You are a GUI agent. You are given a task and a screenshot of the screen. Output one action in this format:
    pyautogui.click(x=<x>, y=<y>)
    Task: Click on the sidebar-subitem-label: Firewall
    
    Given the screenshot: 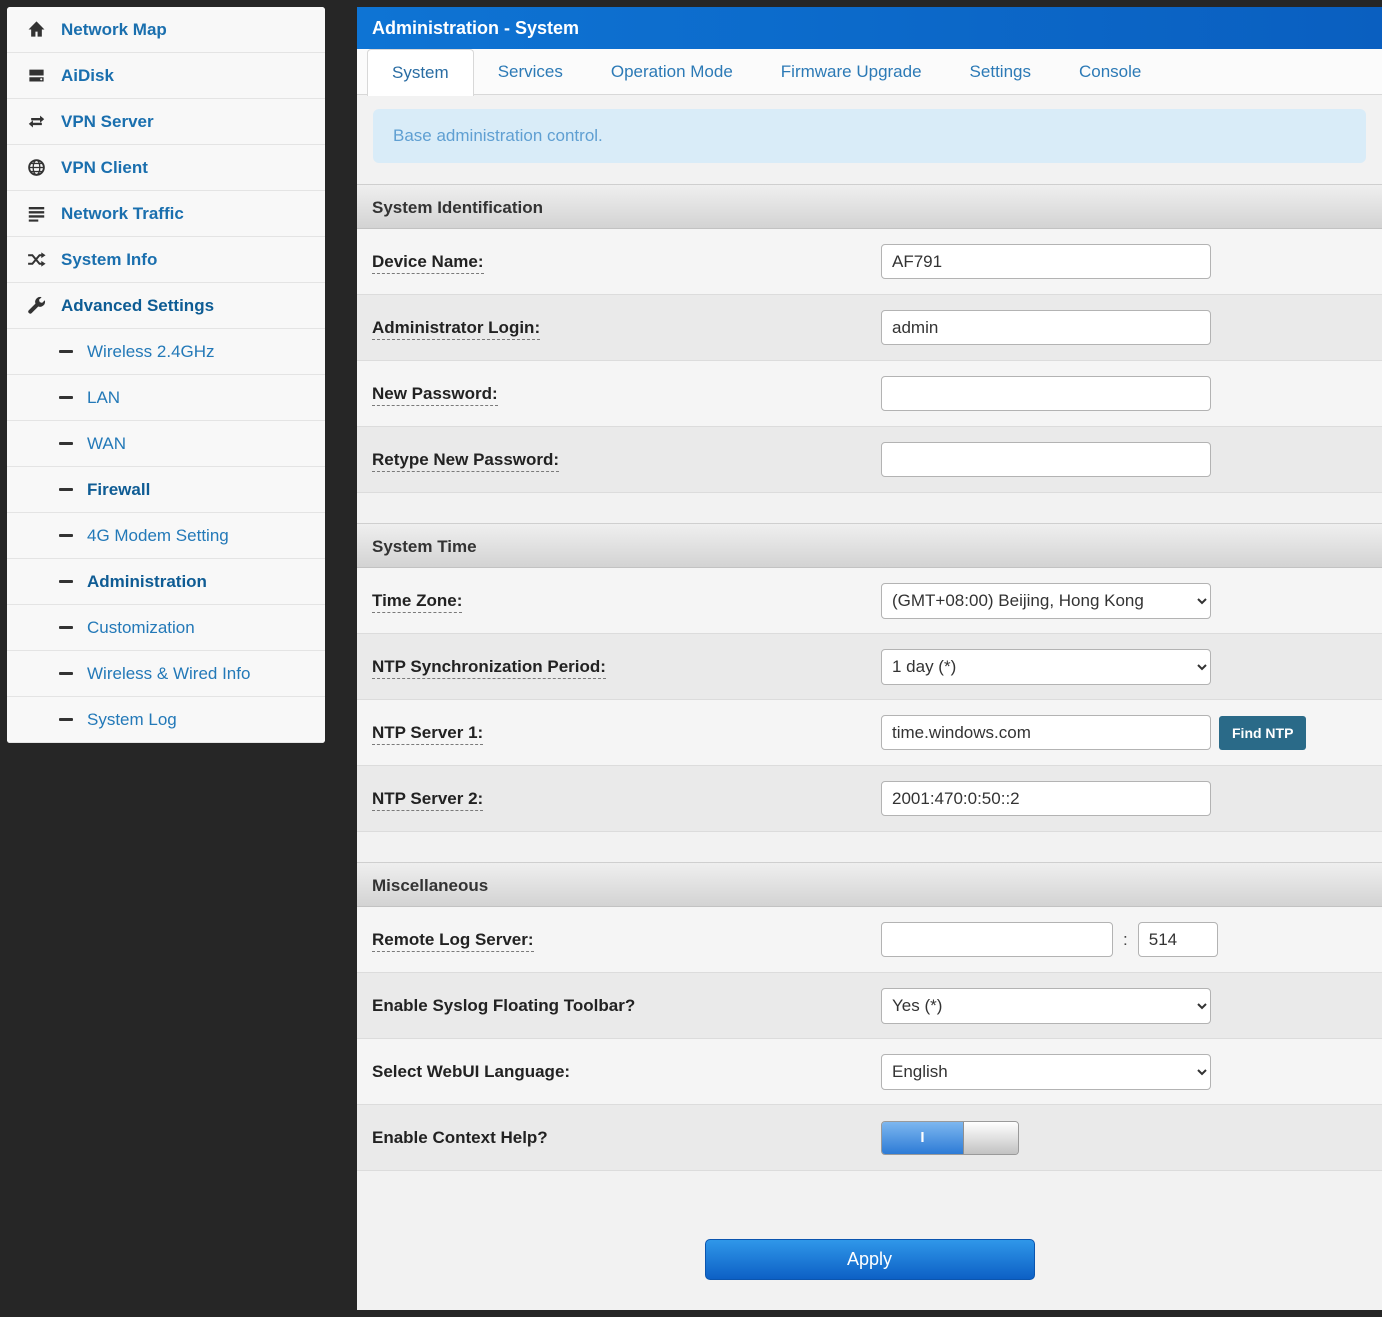 What is the action you would take?
    pyautogui.click(x=119, y=489)
    